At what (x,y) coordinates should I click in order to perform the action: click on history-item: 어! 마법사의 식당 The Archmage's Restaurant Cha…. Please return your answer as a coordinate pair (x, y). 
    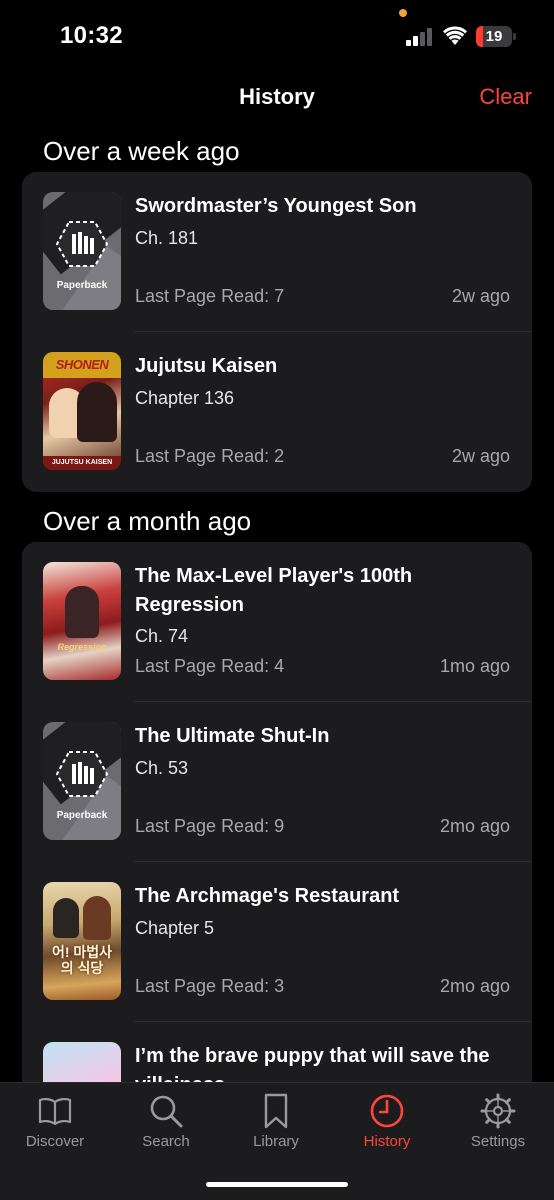
    Looking at the image, I should click on (277, 942).